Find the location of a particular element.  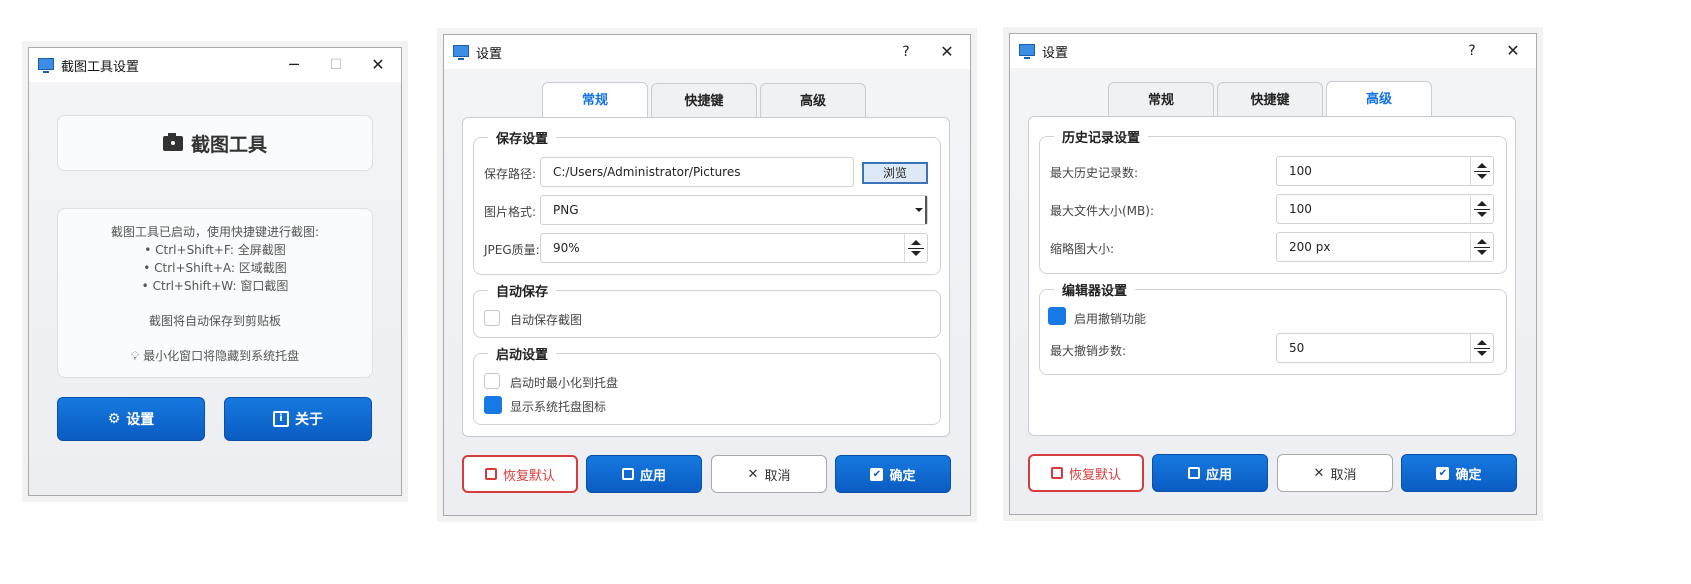

max-file-size-value: 100 is located at coordinates (1300, 209).